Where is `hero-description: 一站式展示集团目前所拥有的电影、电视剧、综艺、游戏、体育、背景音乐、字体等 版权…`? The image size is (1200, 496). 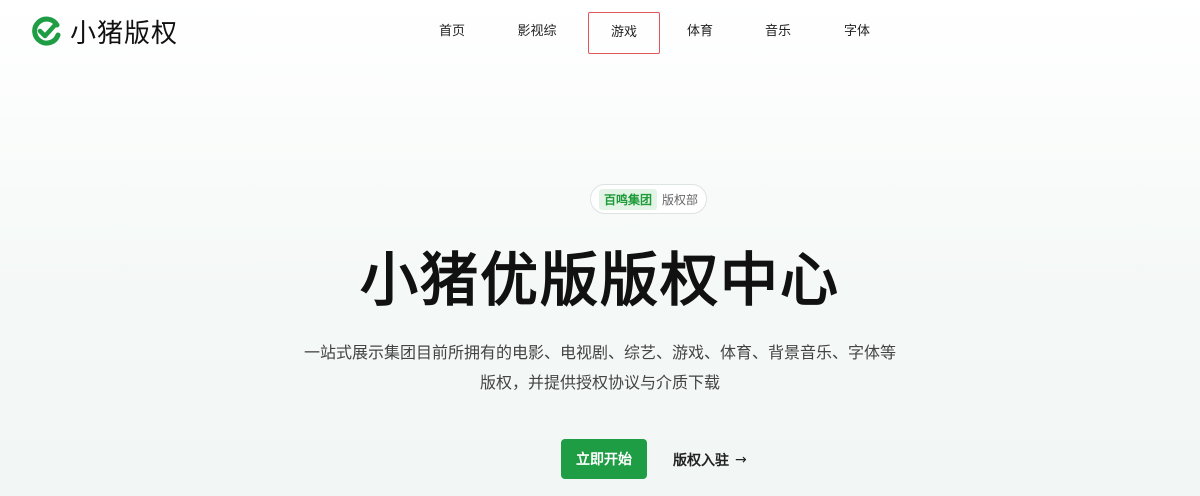
hero-description: 一站式展示集团目前所拥有的电影、电视剧、综艺、游戏、体育、背景音乐、字体等 版权… is located at coordinates (600, 368).